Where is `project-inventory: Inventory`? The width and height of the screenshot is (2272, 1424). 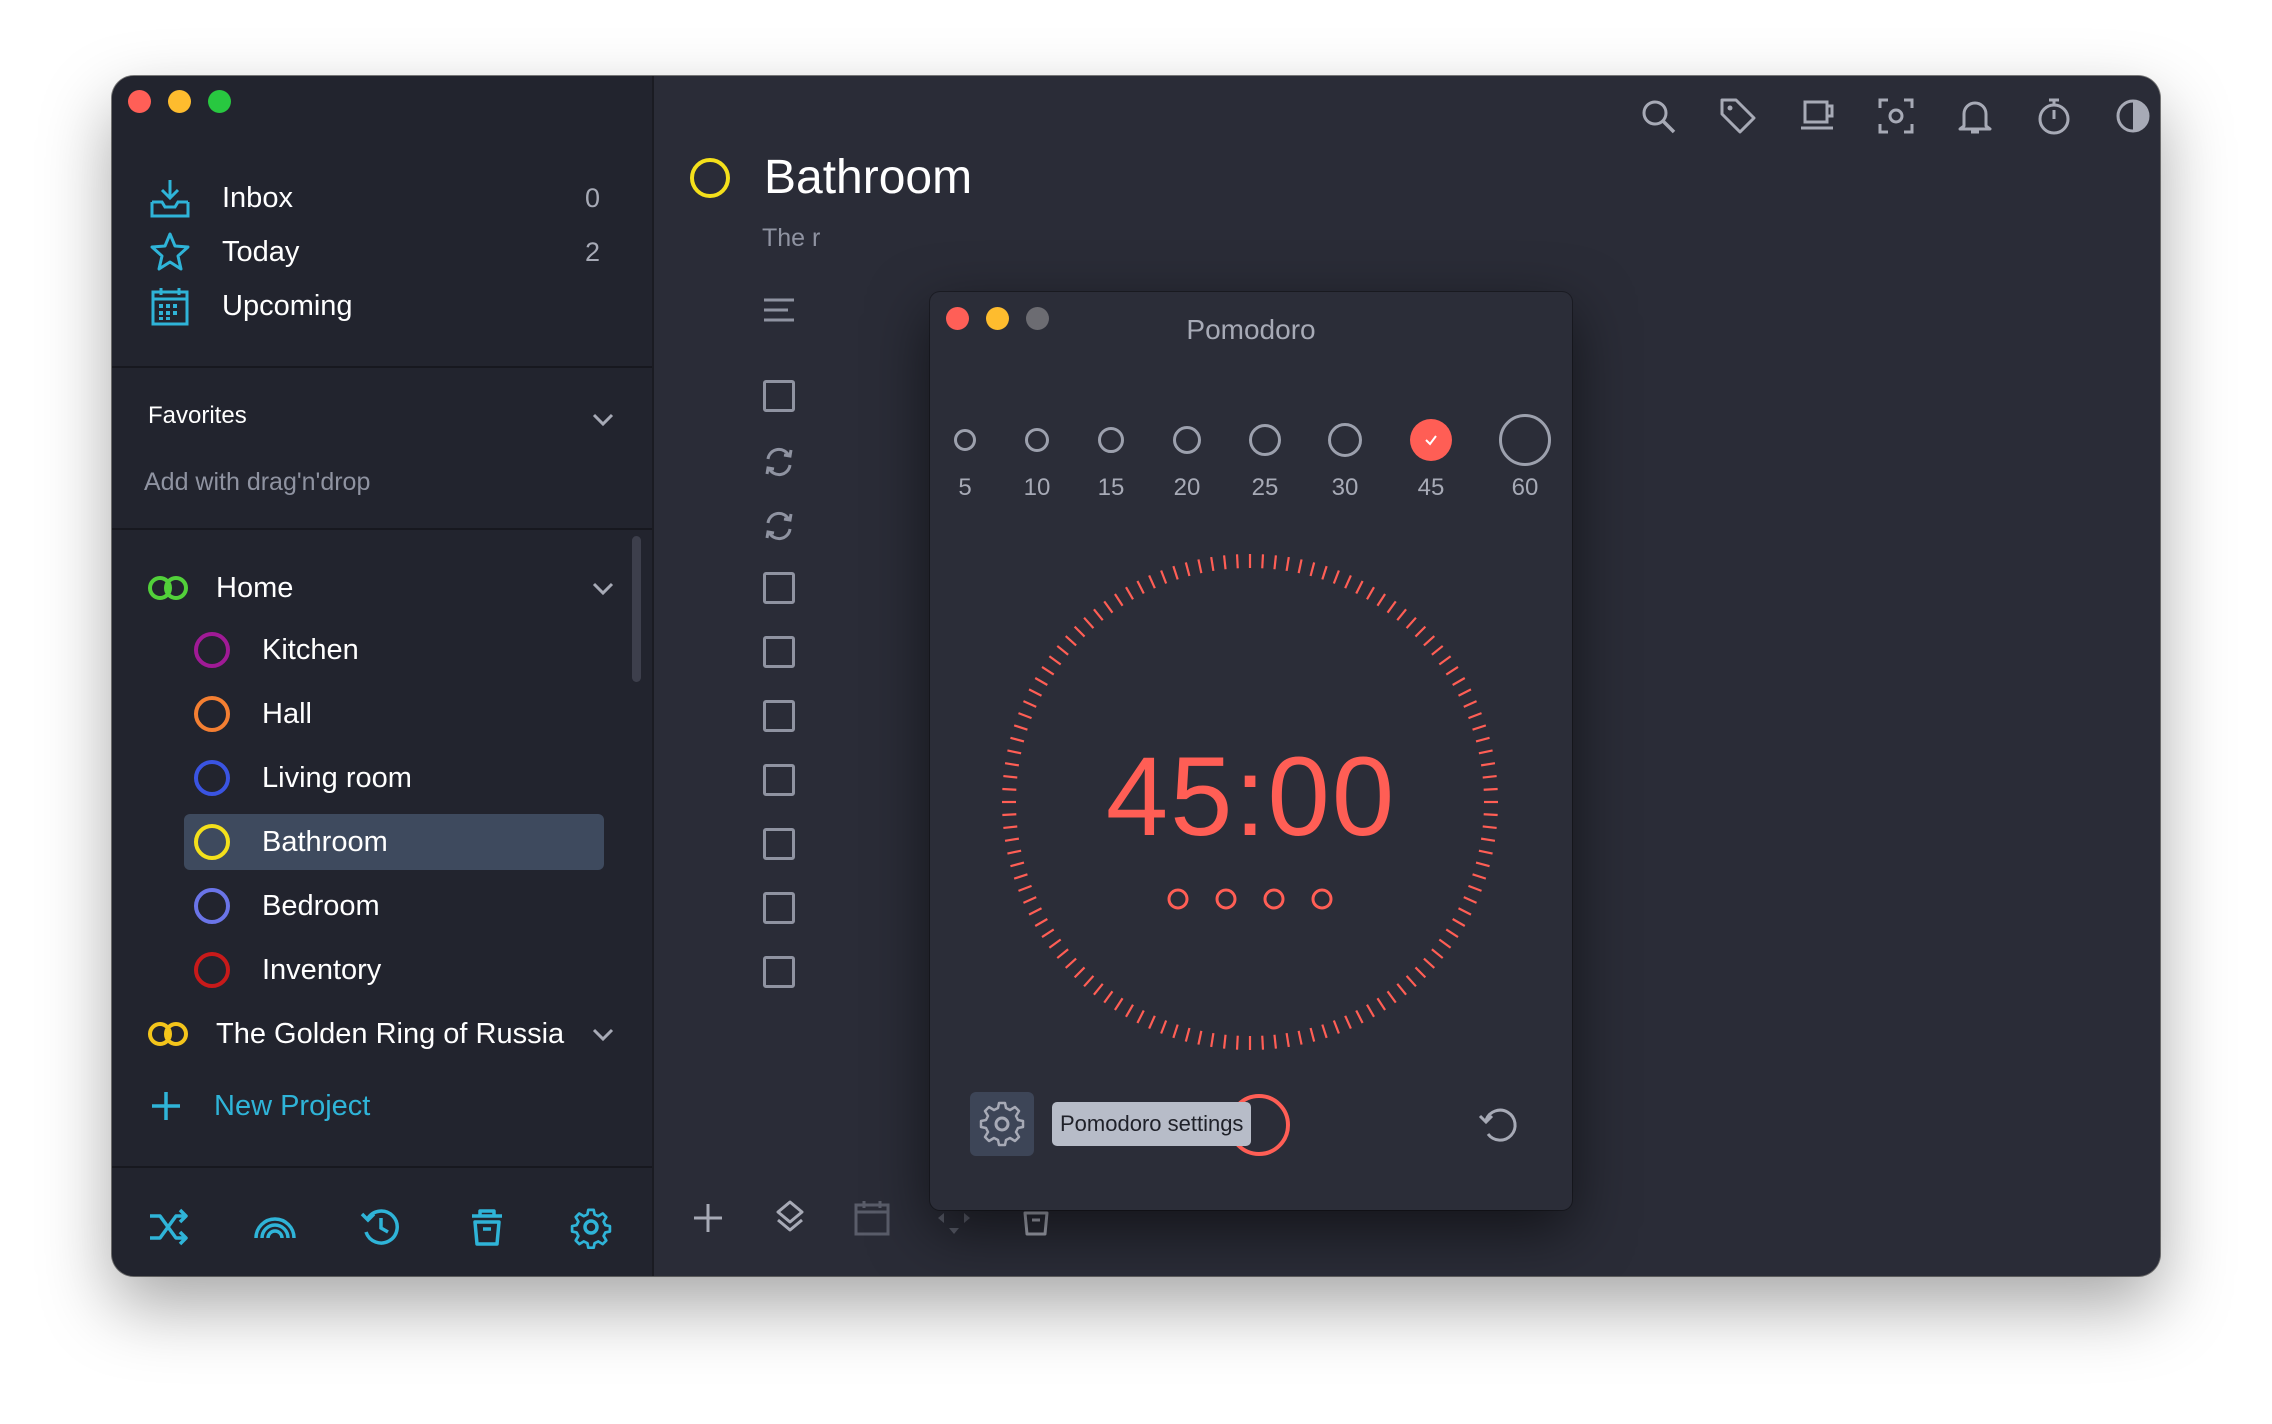
project-inventory: Inventory is located at coordinates (404, 970).